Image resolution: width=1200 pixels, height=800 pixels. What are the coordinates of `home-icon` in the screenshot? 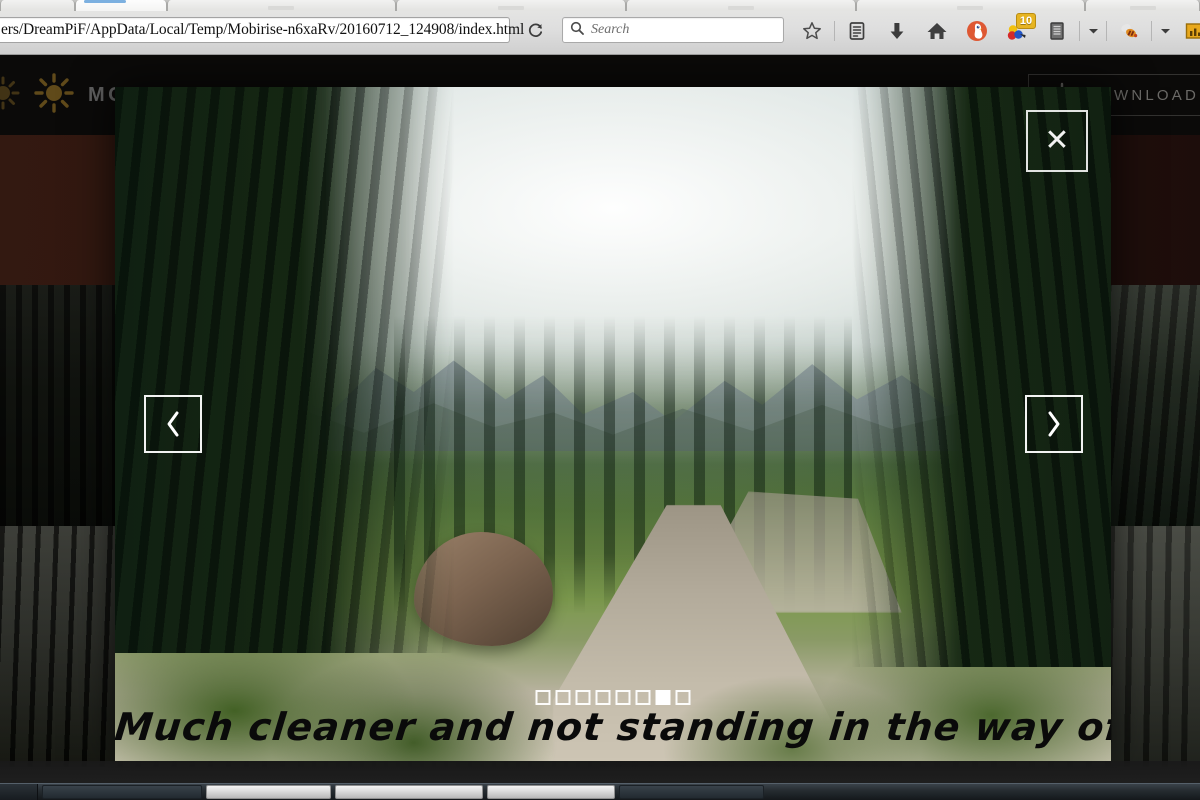 It's located at (937, 31).